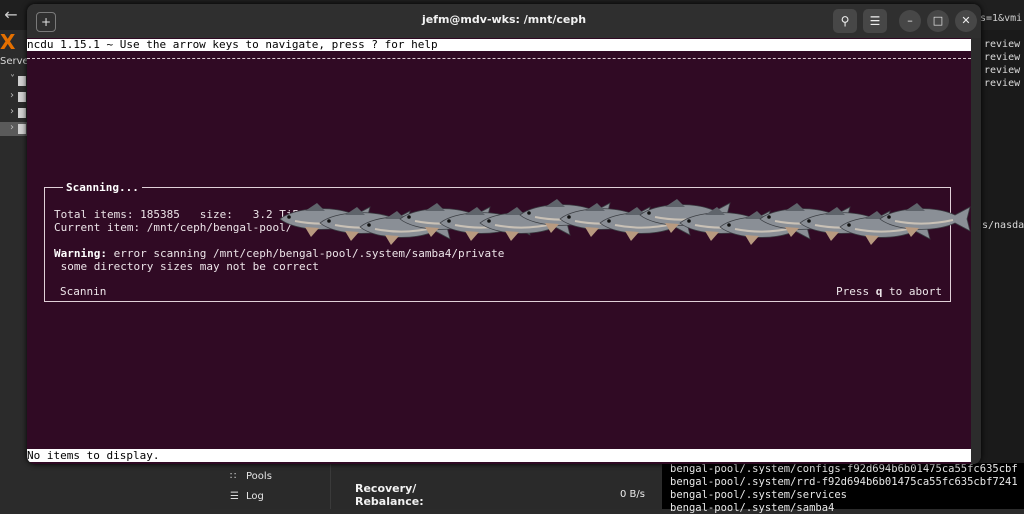 This screenshot has height=514, width=1024. I want to click on pools-icon: ∷, so click(233, 476).